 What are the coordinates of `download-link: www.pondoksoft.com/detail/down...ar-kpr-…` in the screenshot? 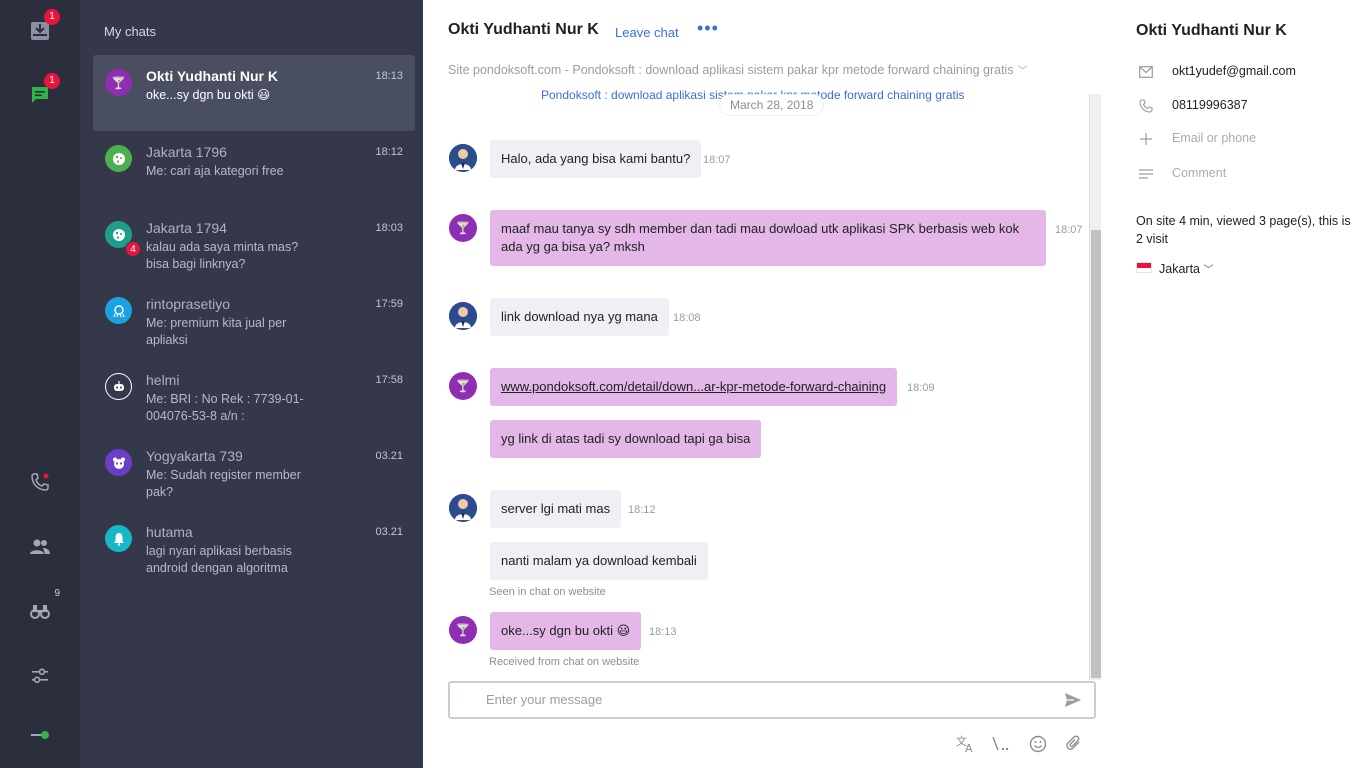 It's located at (693, 386).